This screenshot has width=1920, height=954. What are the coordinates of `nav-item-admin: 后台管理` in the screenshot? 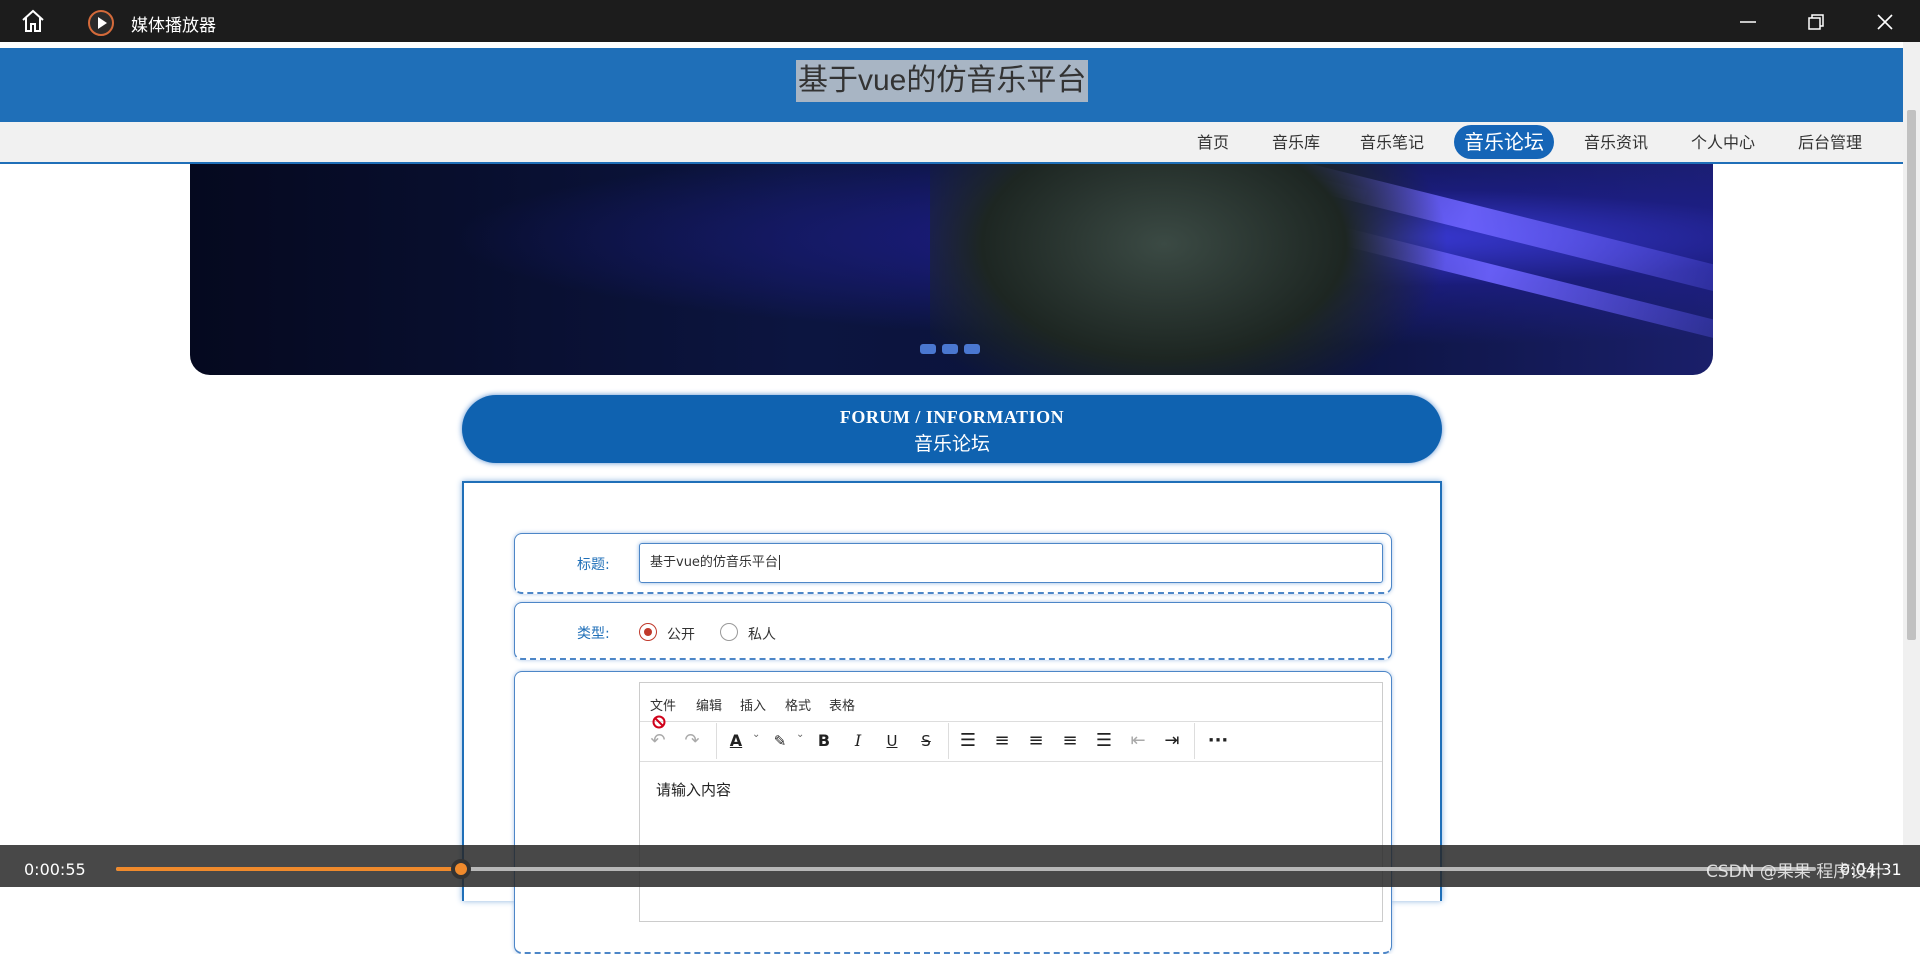 It's located at (1830, 142).